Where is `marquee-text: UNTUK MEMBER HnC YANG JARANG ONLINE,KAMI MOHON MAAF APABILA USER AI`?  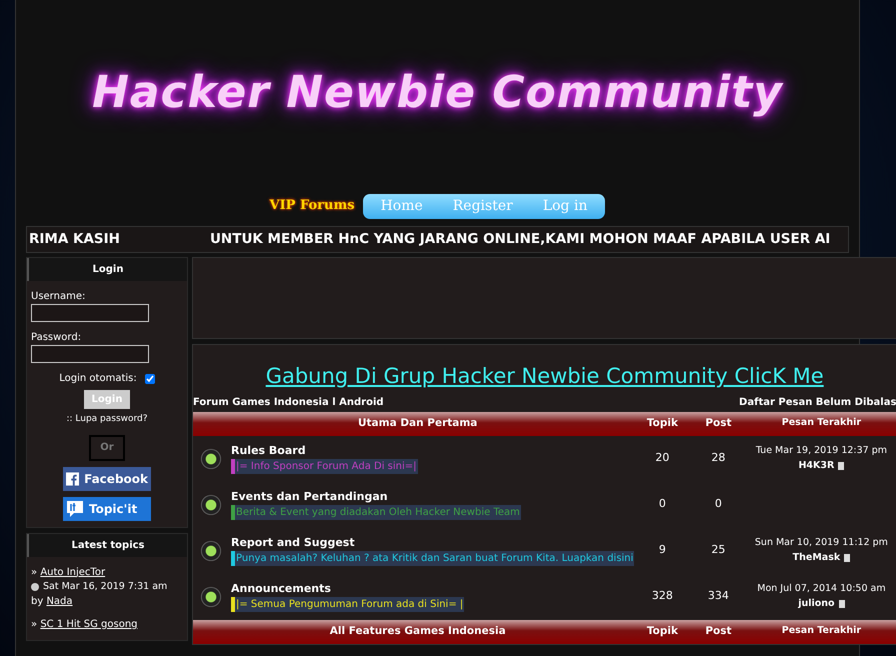 marquee-text: UNTUK MEMBER HnC YANG JARANG ONLINE,KAMI MOHON MAAF APABILA USER AI is located at coordinates (520, 240).